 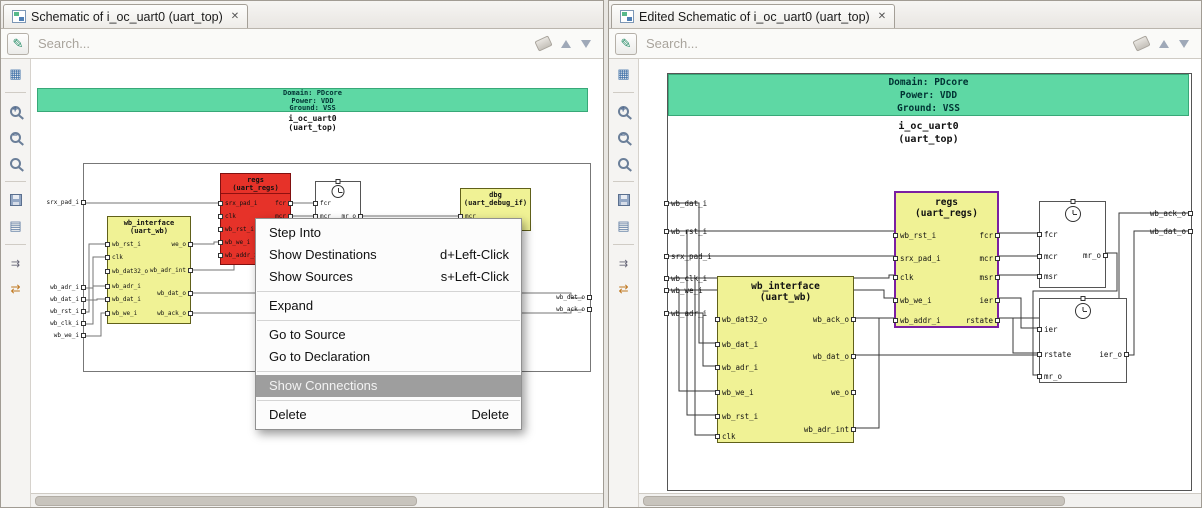 I want to click on horizontal-scrollbar, so click(x=920, y=500).